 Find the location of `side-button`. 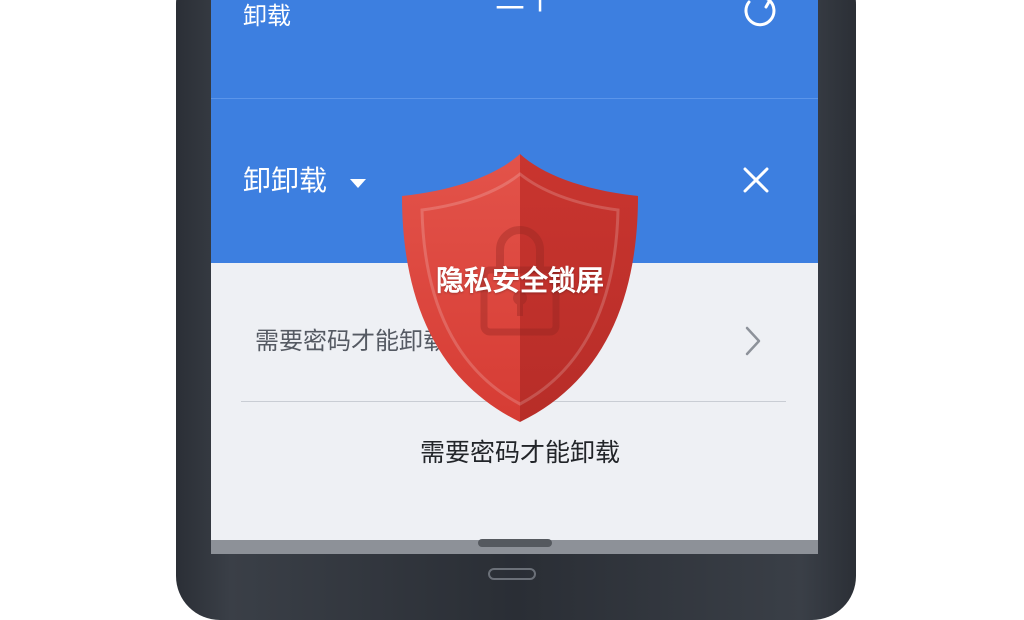

side-button is located at coordinates (853, 162).